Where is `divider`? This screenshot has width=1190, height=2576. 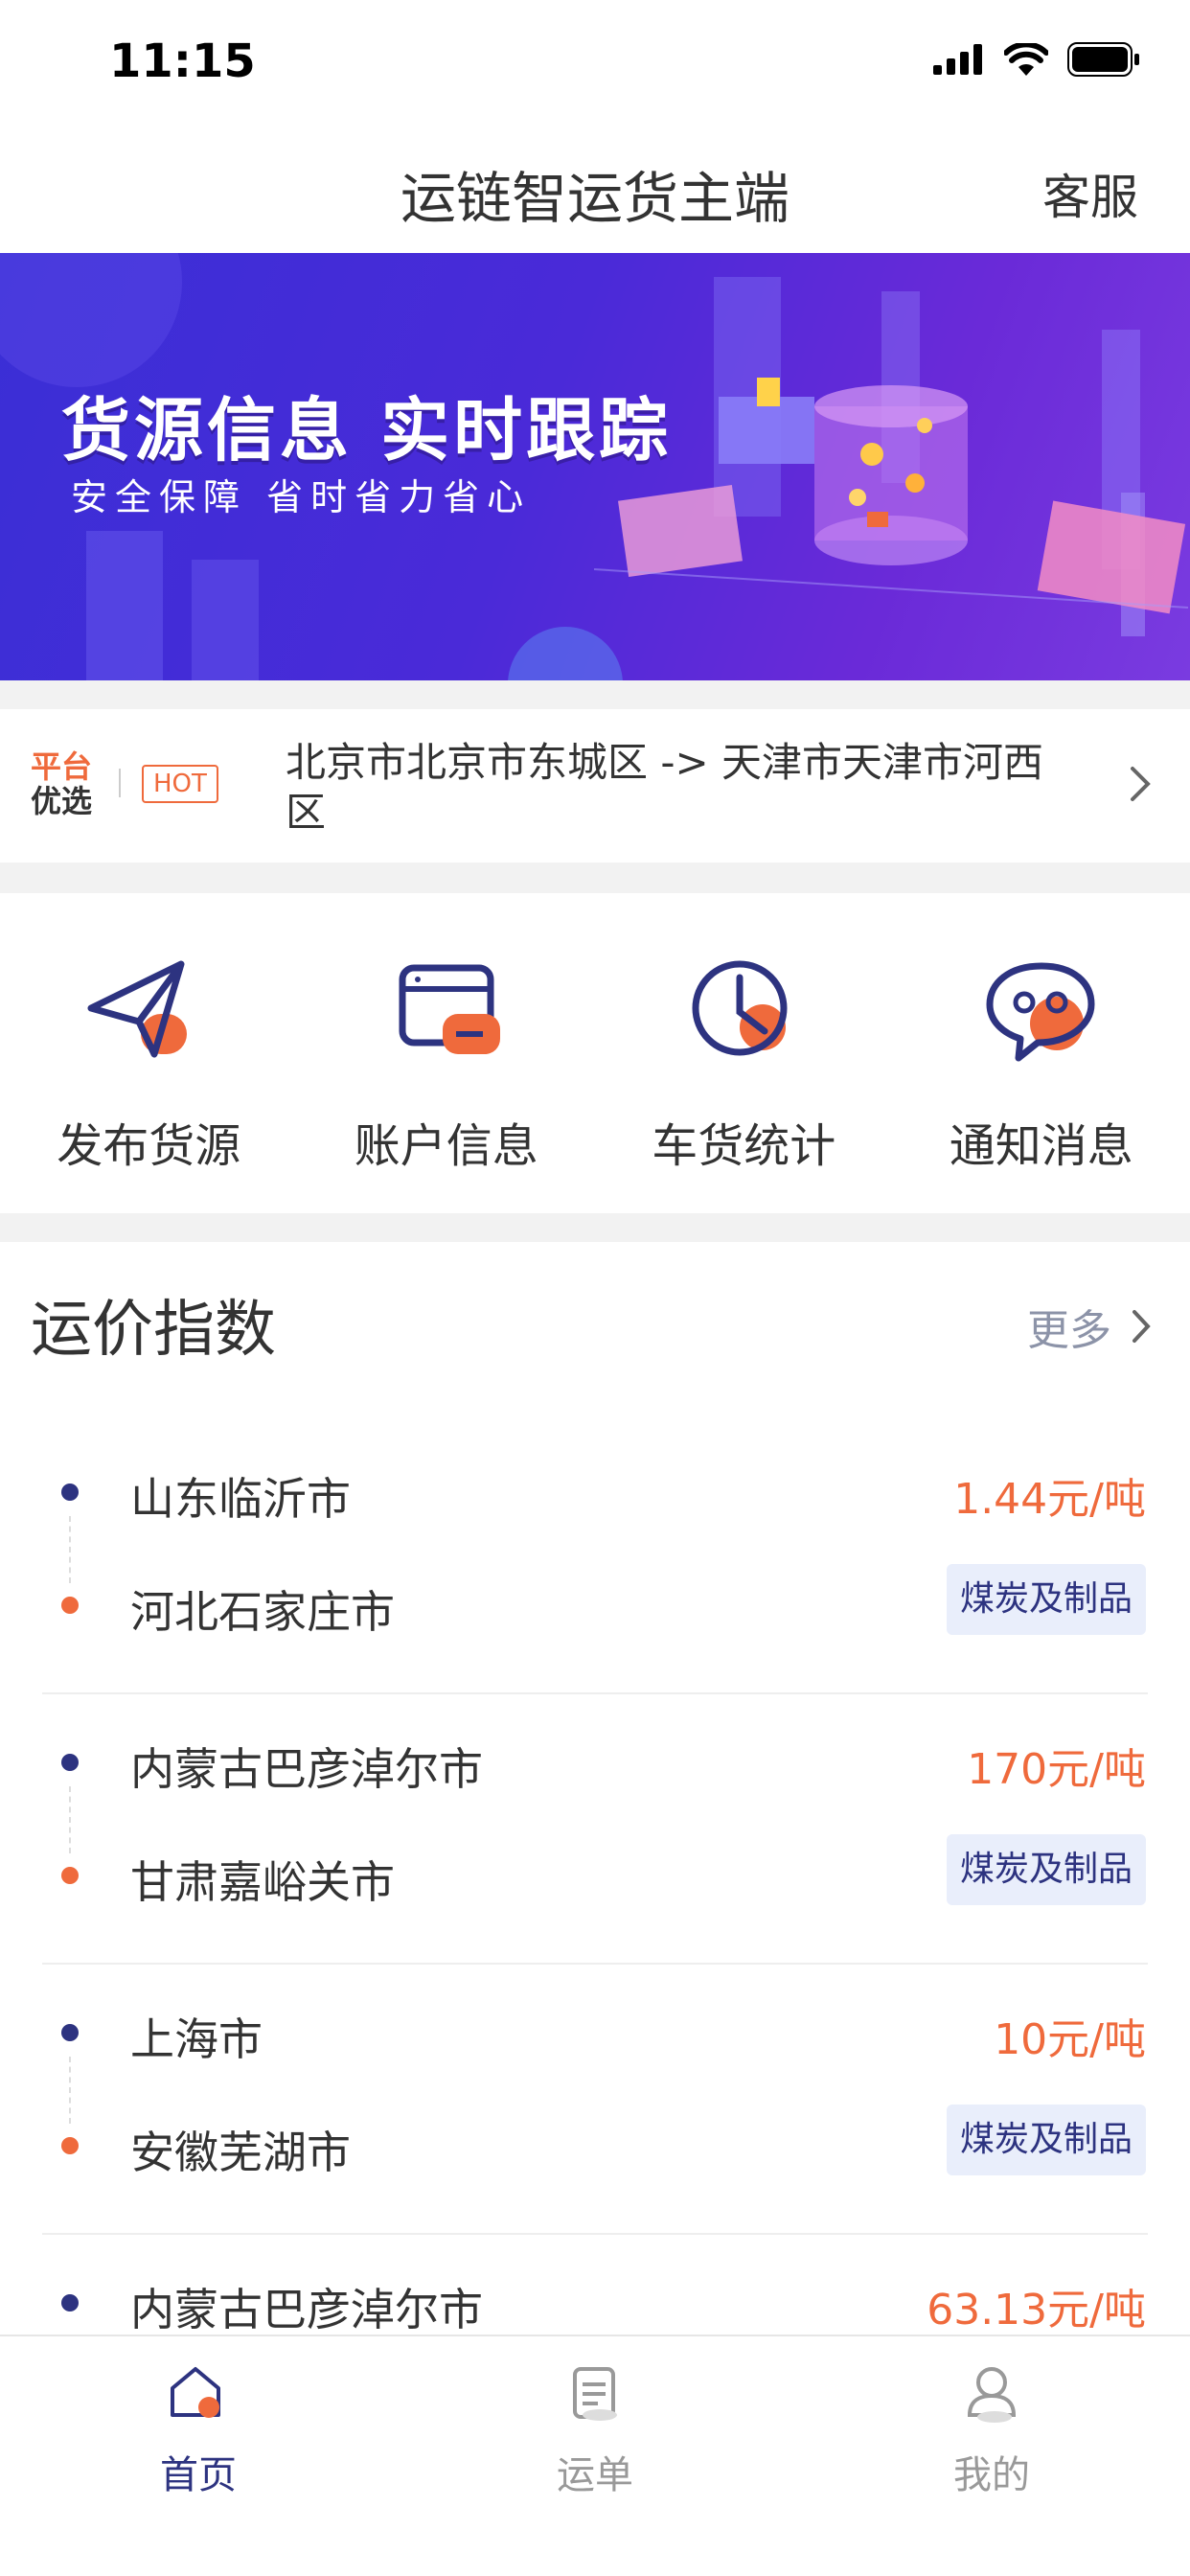
divider is located at coordinates (120, 783).